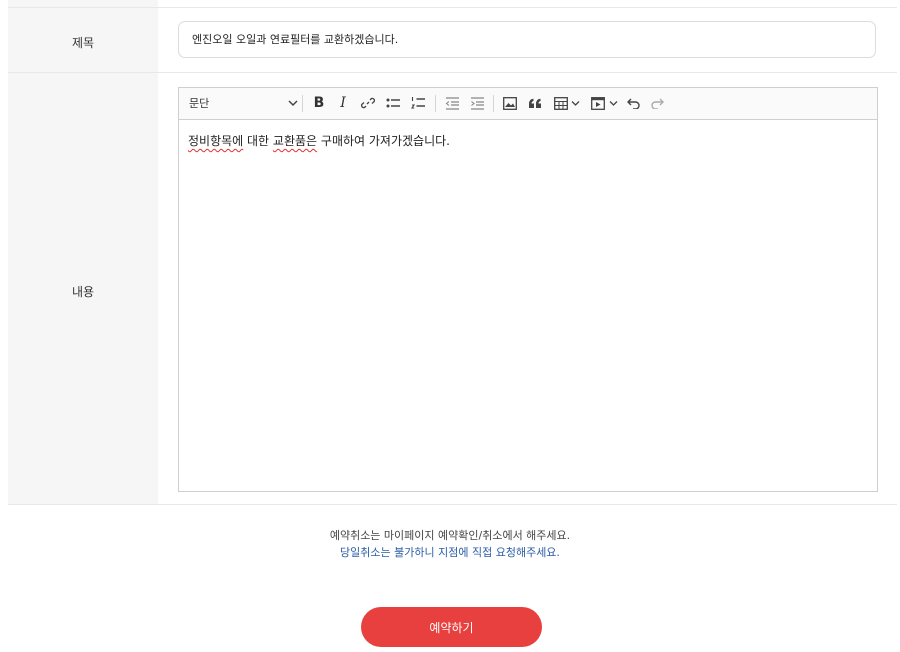  I want to click on numbered-list-button, so click(418, 103).